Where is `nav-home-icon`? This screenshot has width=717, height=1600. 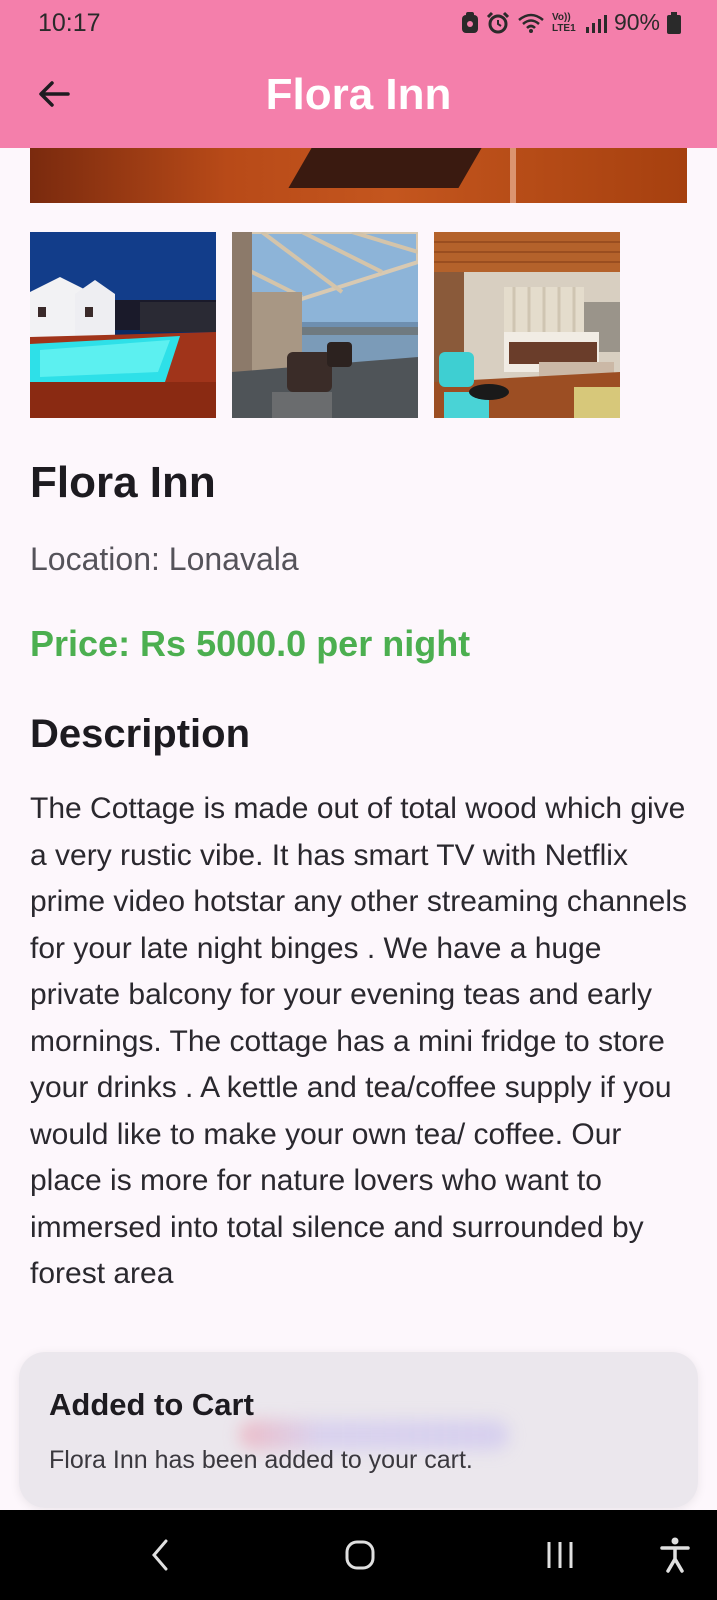 nav-home-icon is located at coordinates (360, 1555).